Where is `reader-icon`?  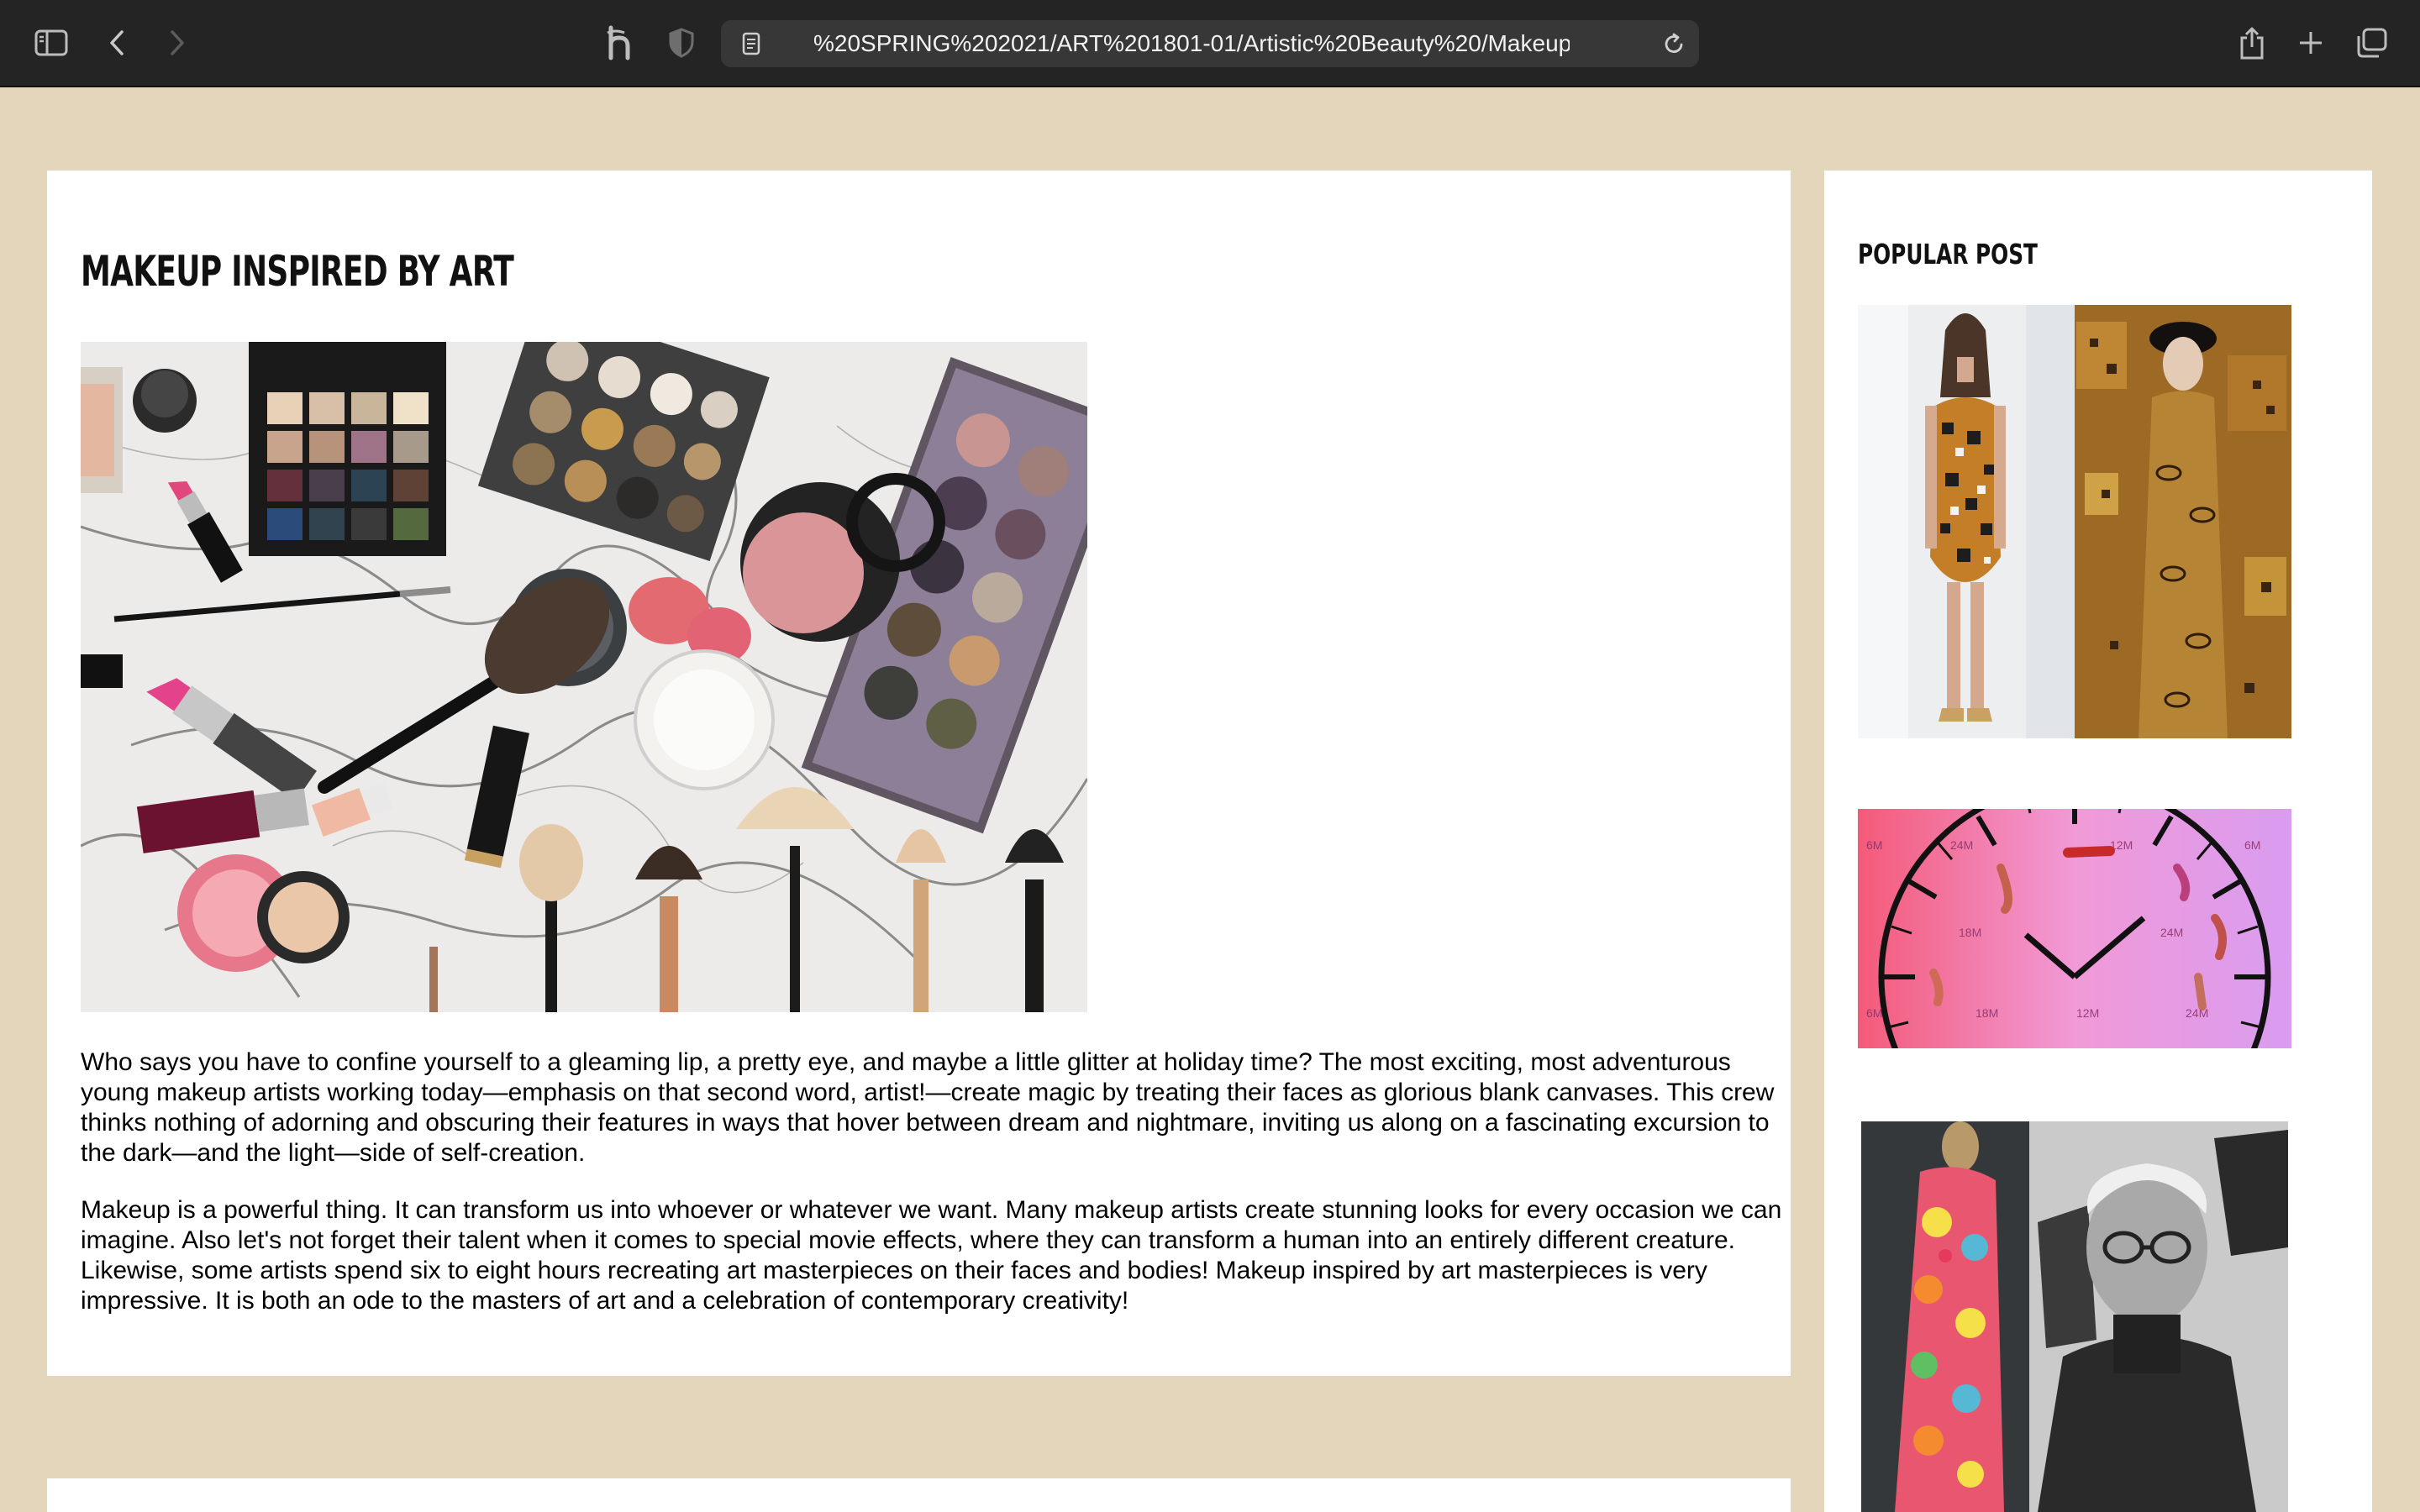
reader-icon is located at coordinates (751, 43).